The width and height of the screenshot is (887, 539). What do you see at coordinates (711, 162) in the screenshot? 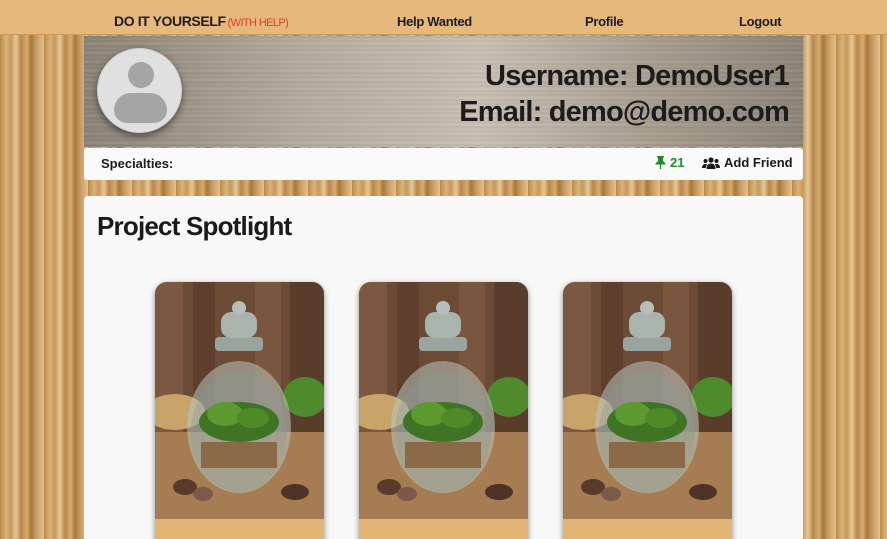
I see `users-icon` at bounding box center [711, 162].